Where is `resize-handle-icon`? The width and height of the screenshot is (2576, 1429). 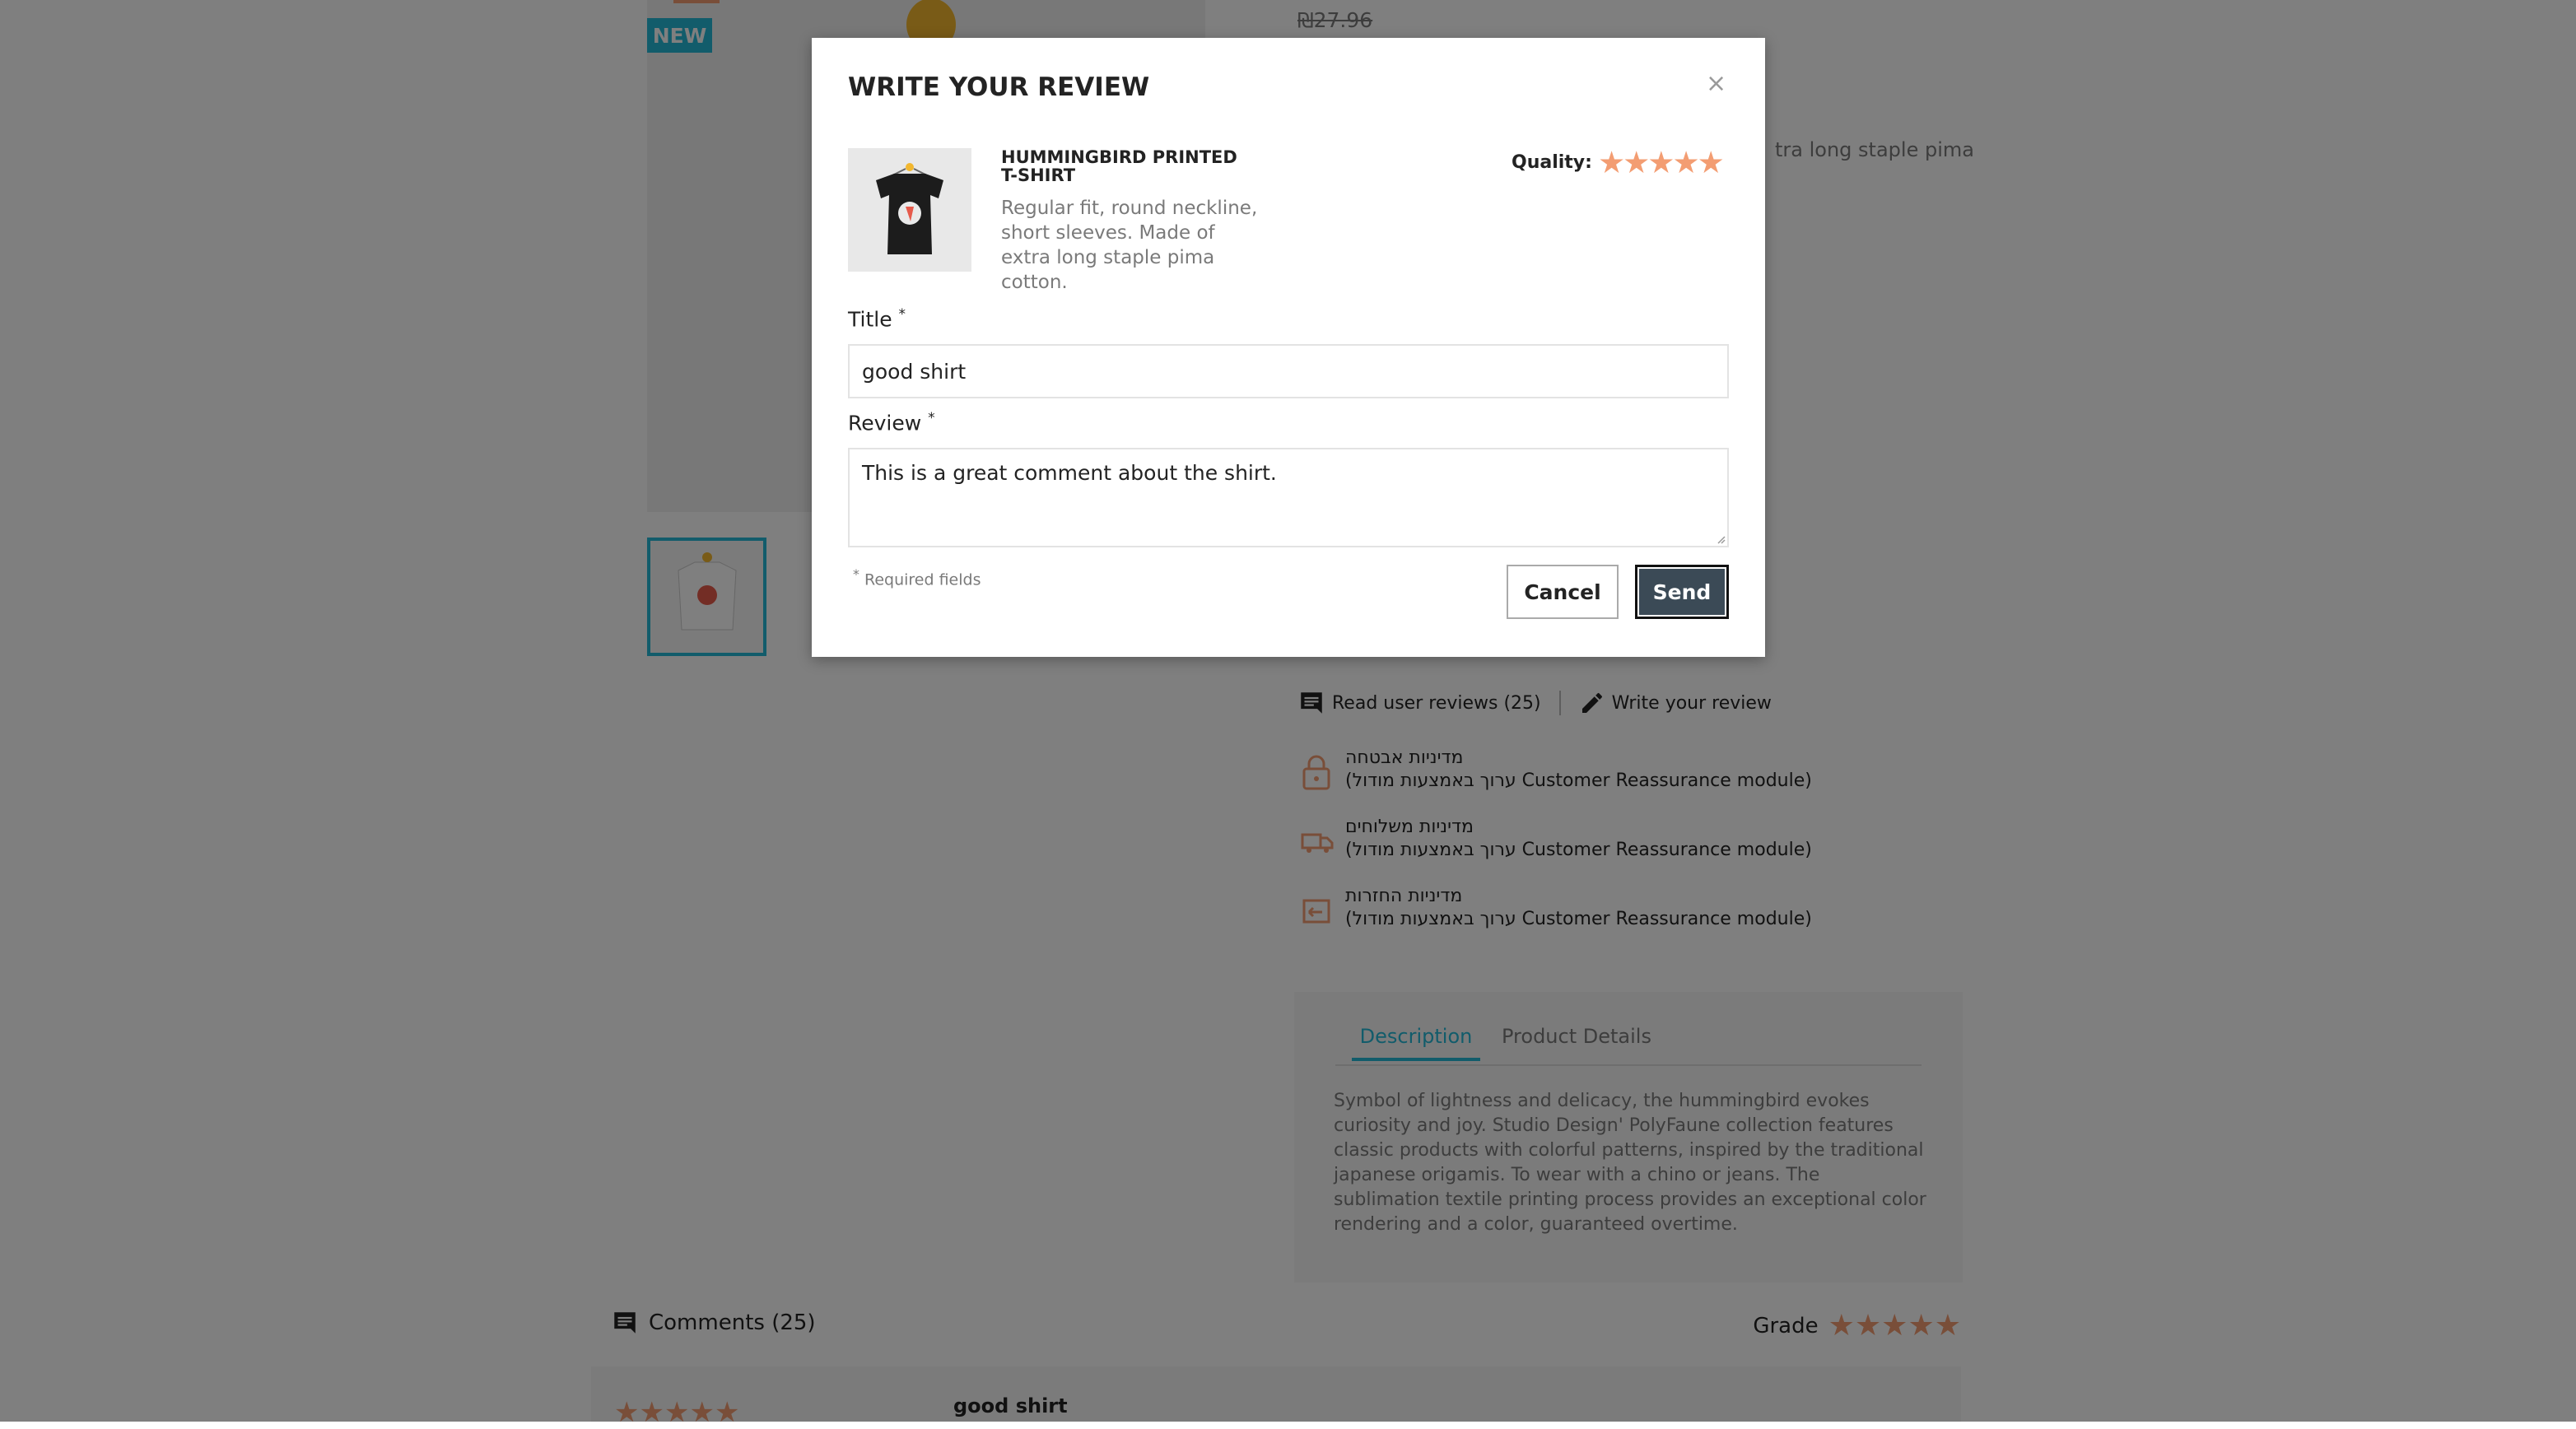 resize-handle-icon is located at coordinates (1721, 539).